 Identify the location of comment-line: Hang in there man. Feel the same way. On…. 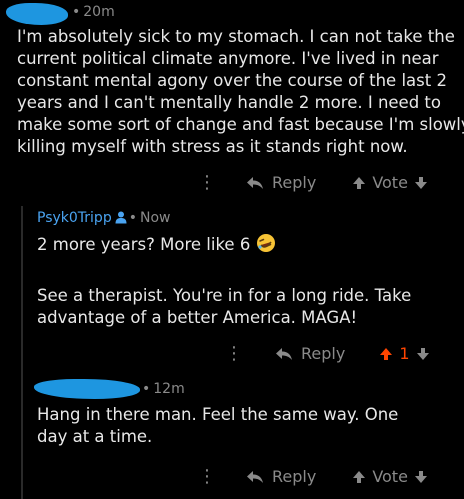
(218, 414).